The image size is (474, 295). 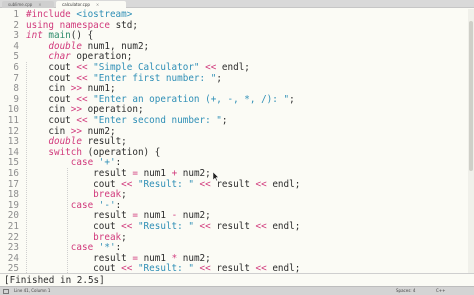 I want to click on code-token: (operation) {, so click(x=124, y=152).